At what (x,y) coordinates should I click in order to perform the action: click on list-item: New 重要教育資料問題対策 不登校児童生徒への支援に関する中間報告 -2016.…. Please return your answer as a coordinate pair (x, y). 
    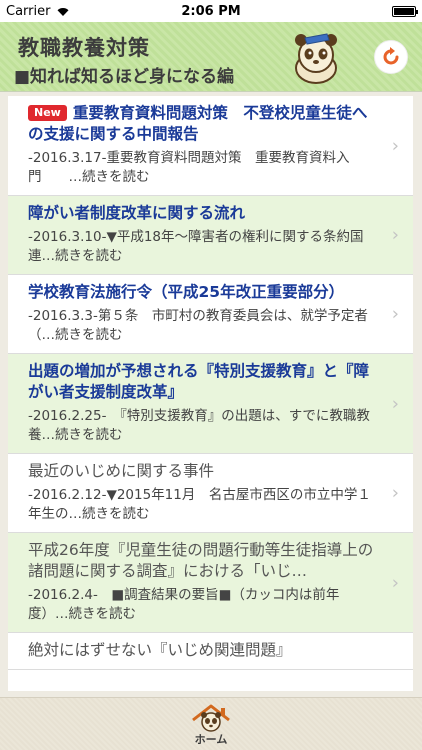
    Looking at the image, I should click on (210, 146).